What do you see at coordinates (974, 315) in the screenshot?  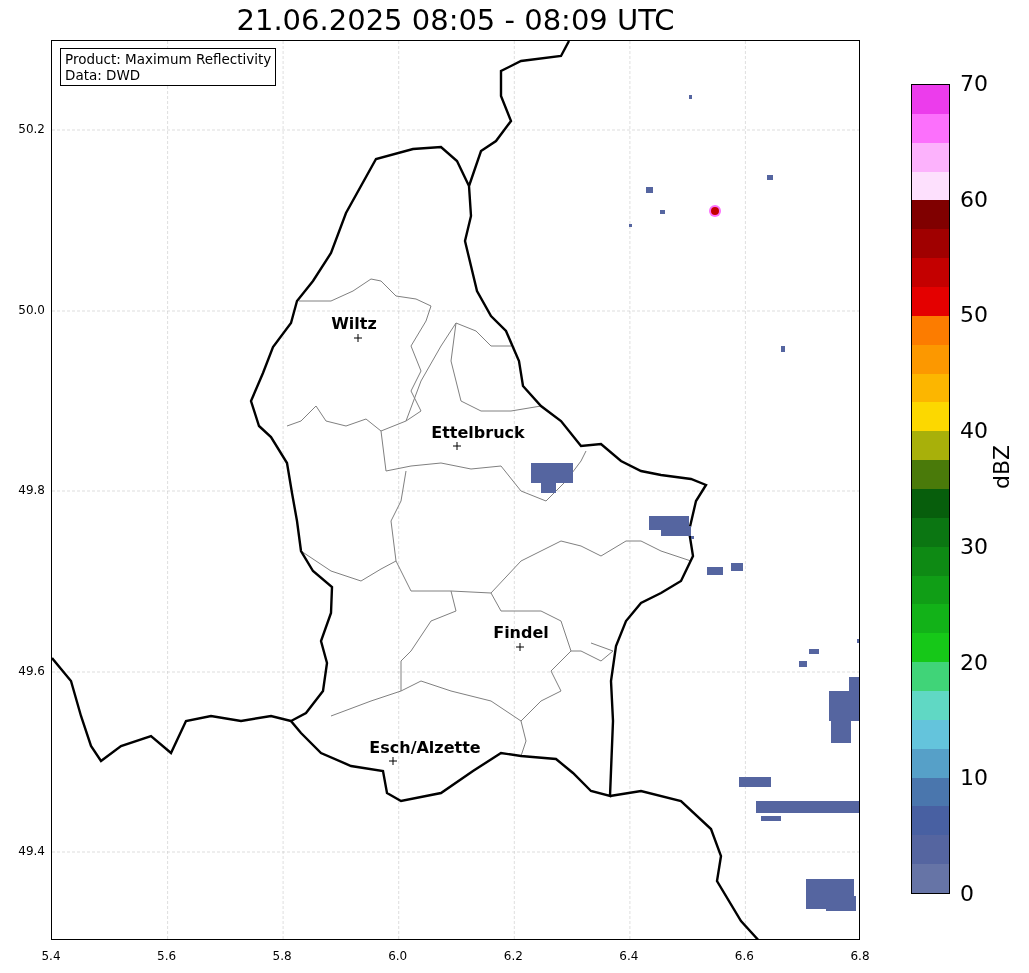 I see `colorbar-tick-label: 50` at bounding box center [974, 315].